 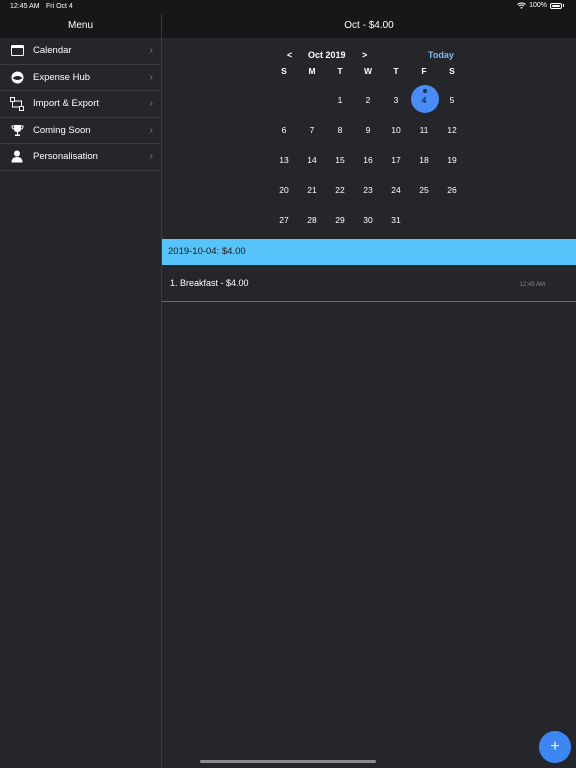 I want to click on calendar-week: 13 14 15 16 17 18 19, so click(x=368, y=162).